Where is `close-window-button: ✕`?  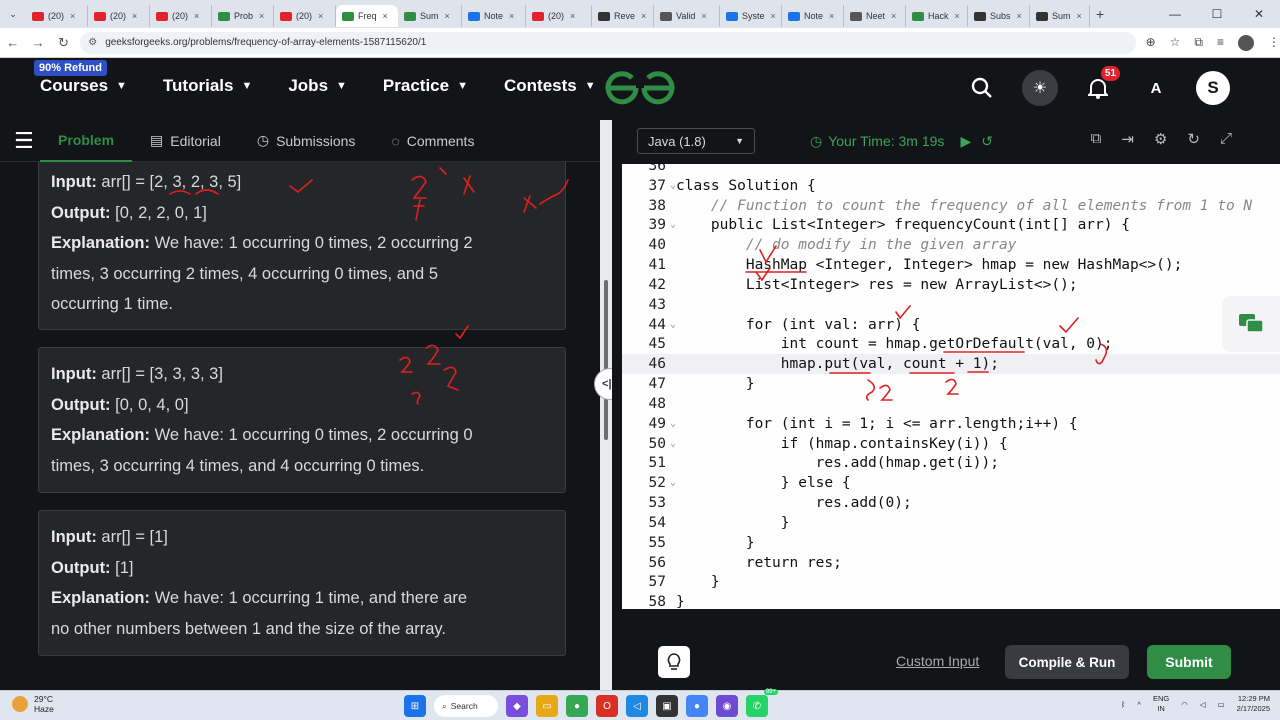
close-window-button: ✕ is located at coordinates (1259, 14).